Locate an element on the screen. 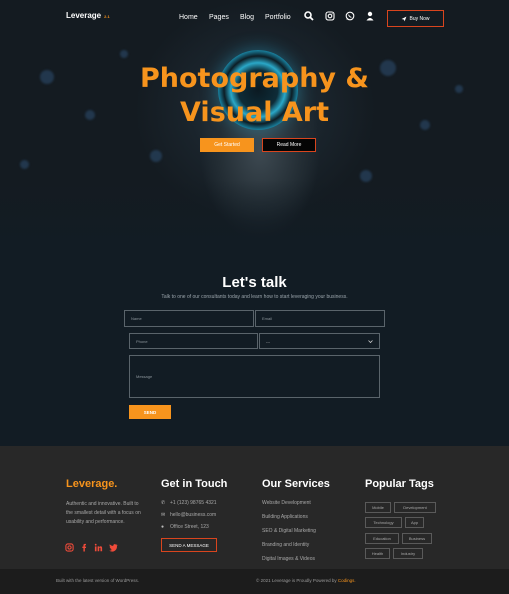 This screenshot has width=509, height=594. footer-logo: Leverage. is located at coordinates (91, 484).